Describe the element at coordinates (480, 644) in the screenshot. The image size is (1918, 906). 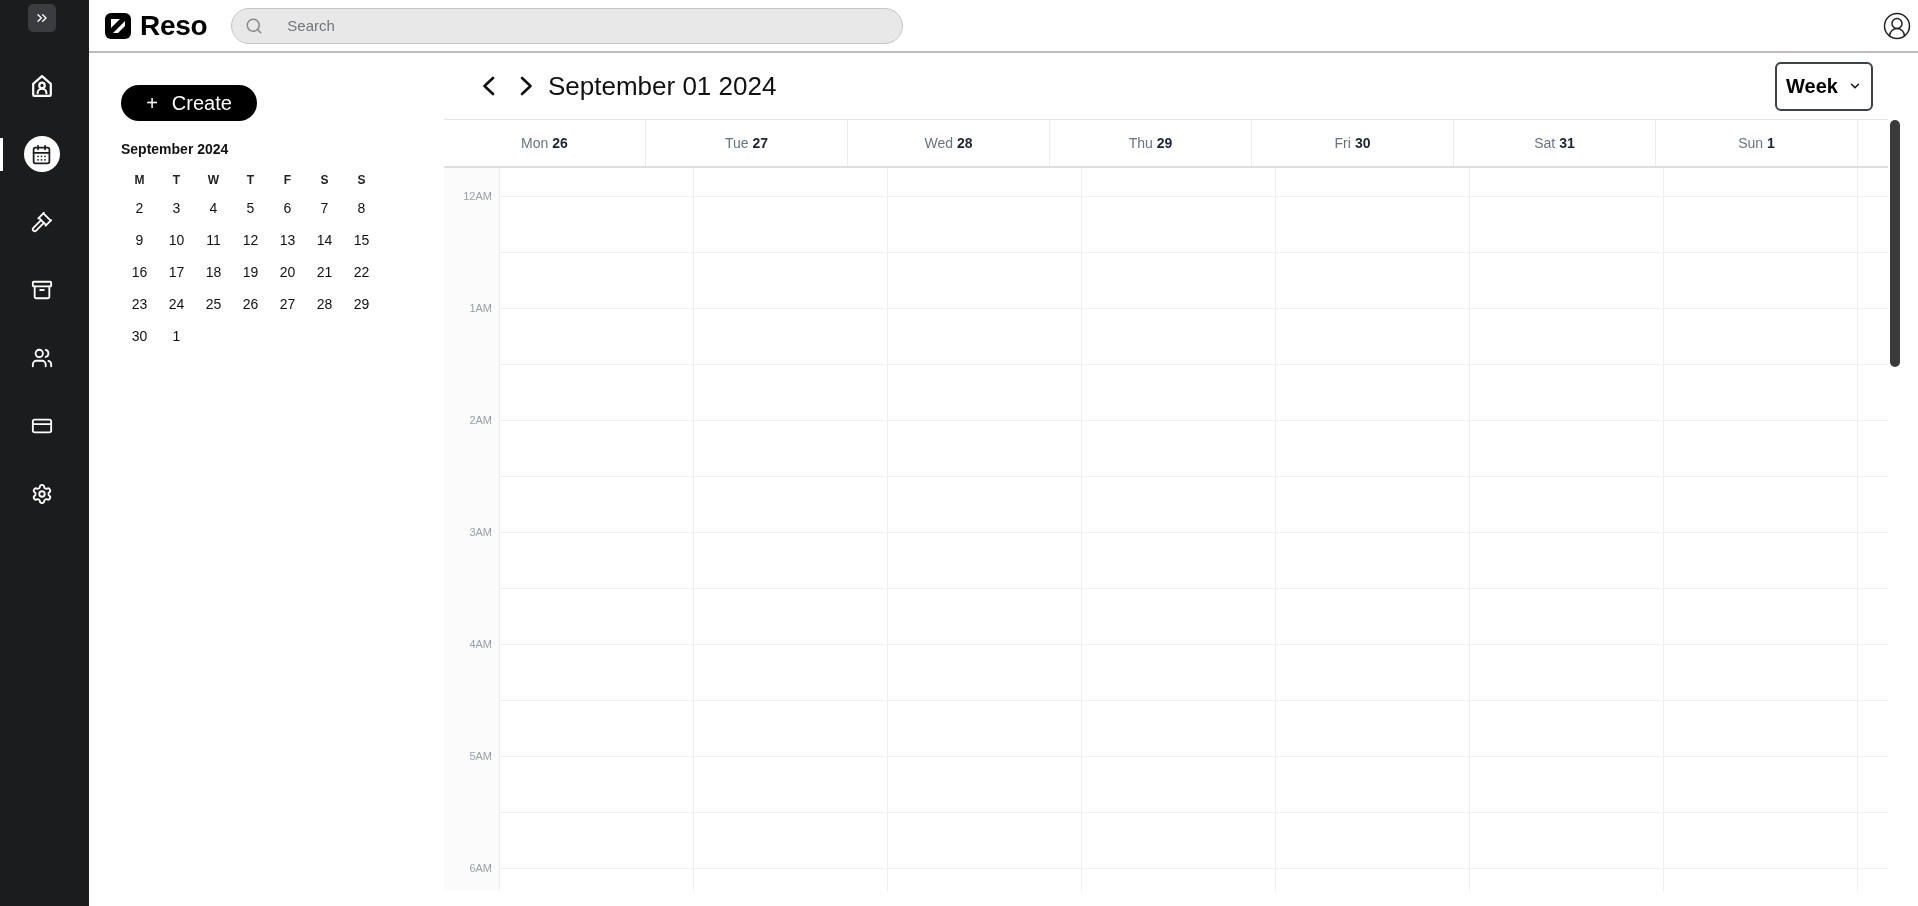
I see `time-label: 4AM` at that location.